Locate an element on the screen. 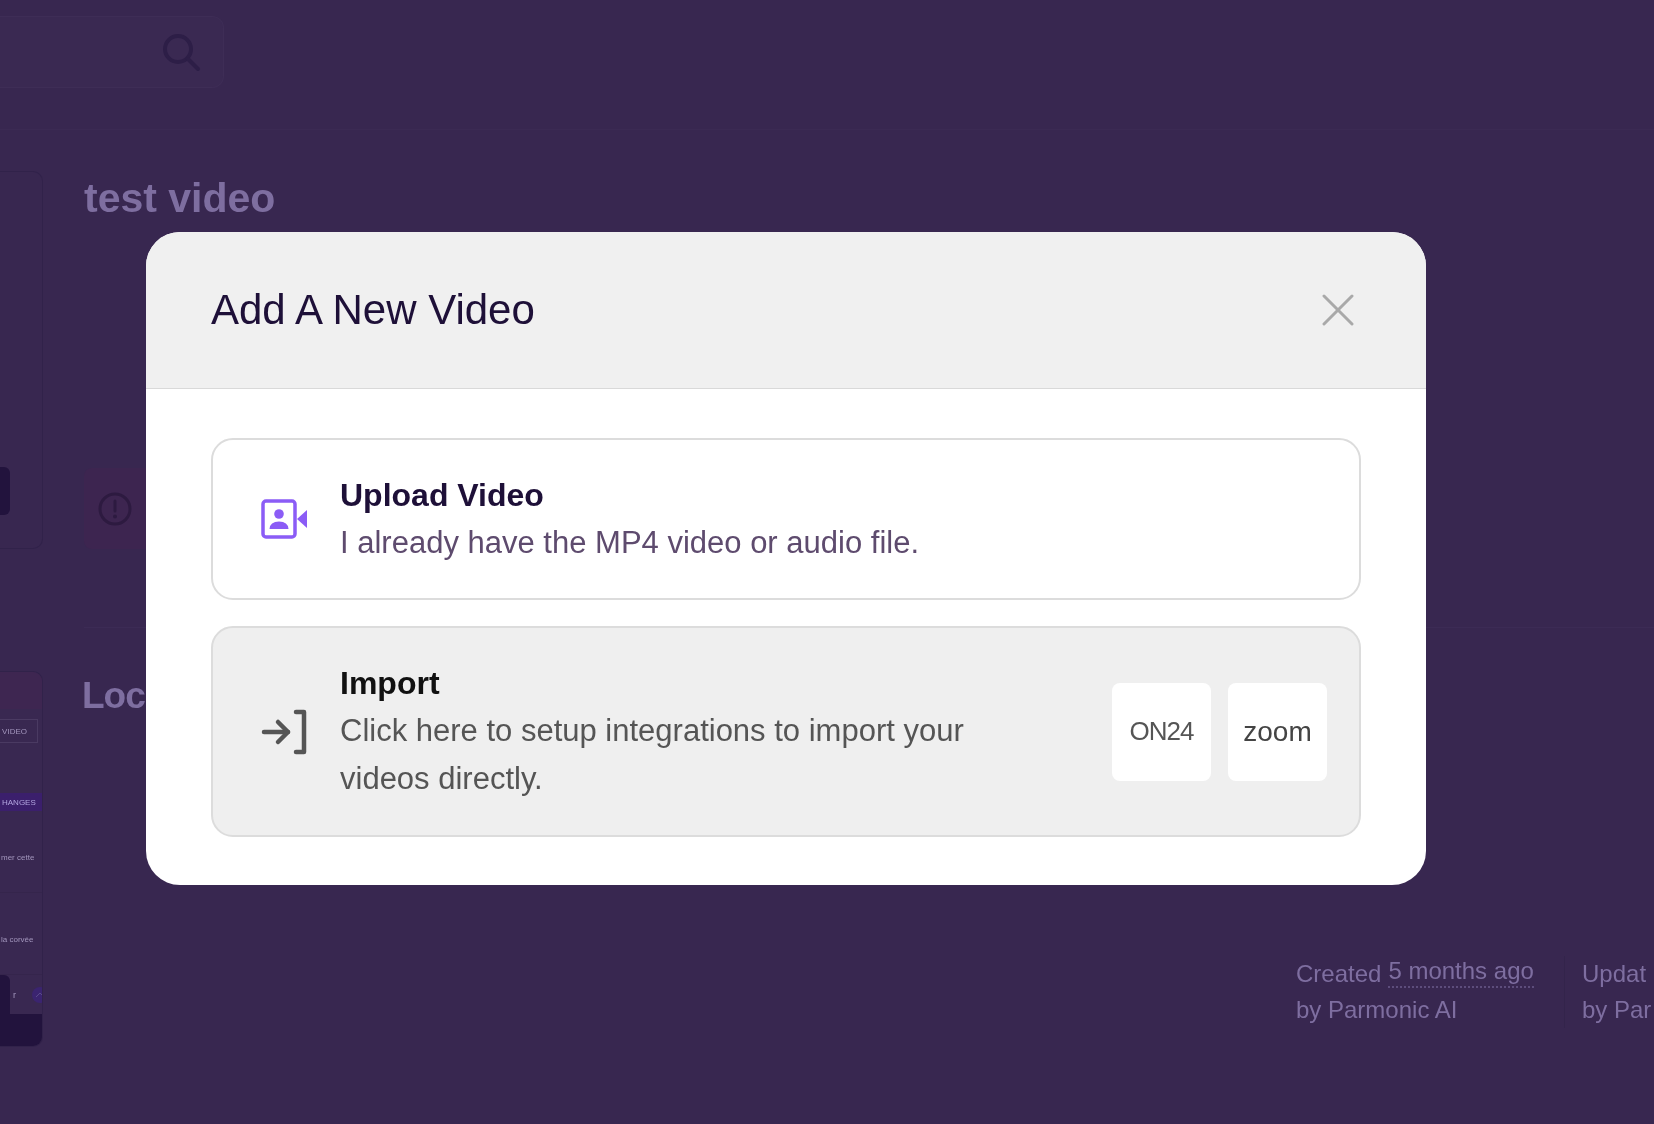 The height and width of the screenshot is (1124, 1654). meta-author: by Par is located at coordinates (1617, 1010).